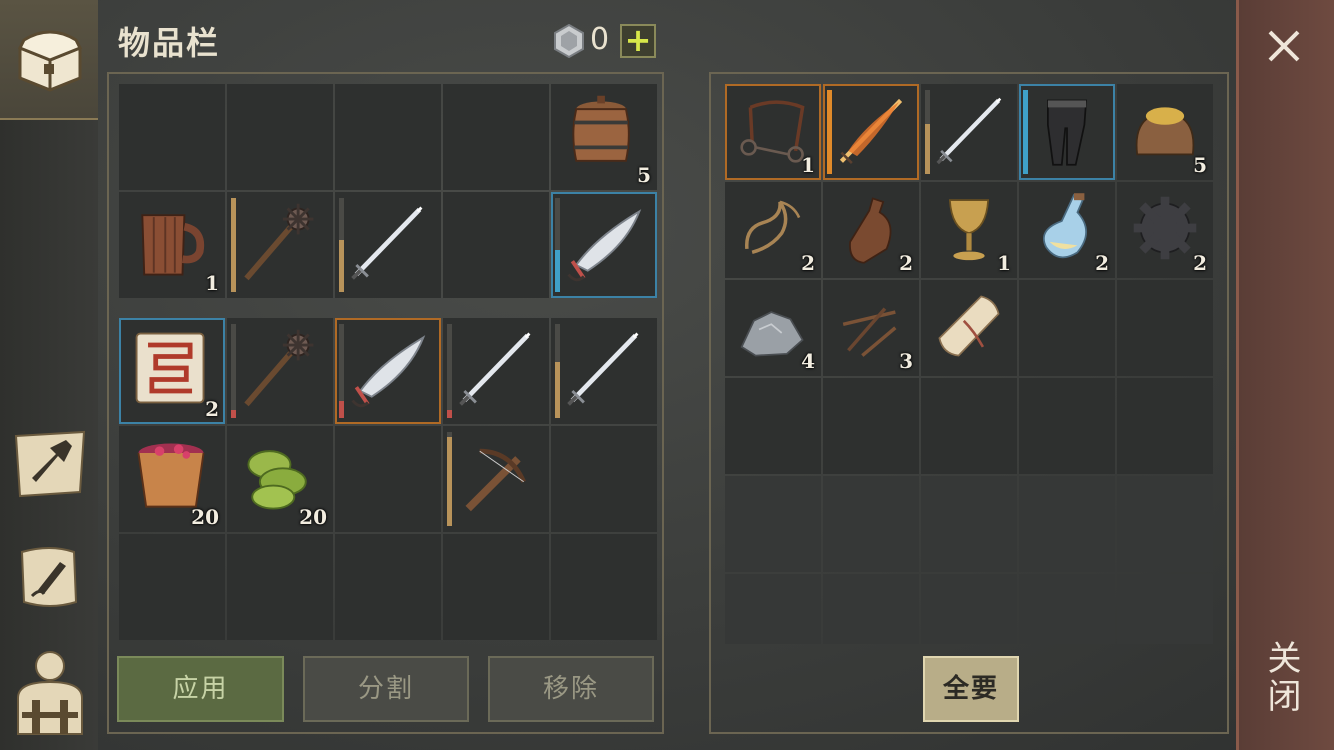  What do you see at coordinates (200, 689) in the screenshot?
I see `apply-button: 应用` at bounding box center [200, 689].